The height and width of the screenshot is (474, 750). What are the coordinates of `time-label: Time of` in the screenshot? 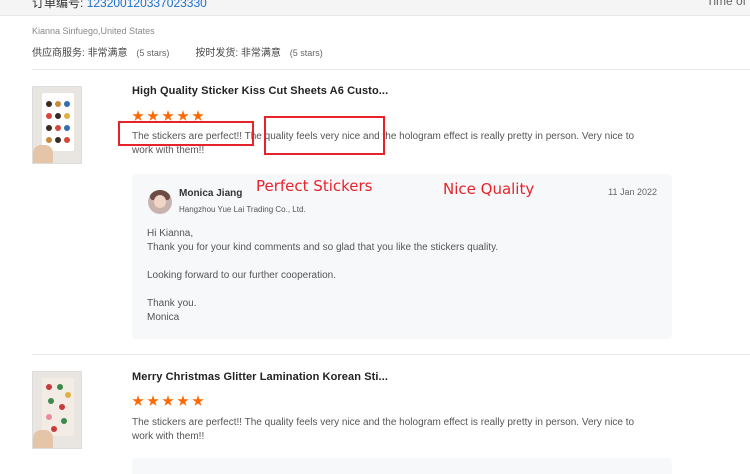 It's located at (726, 4).